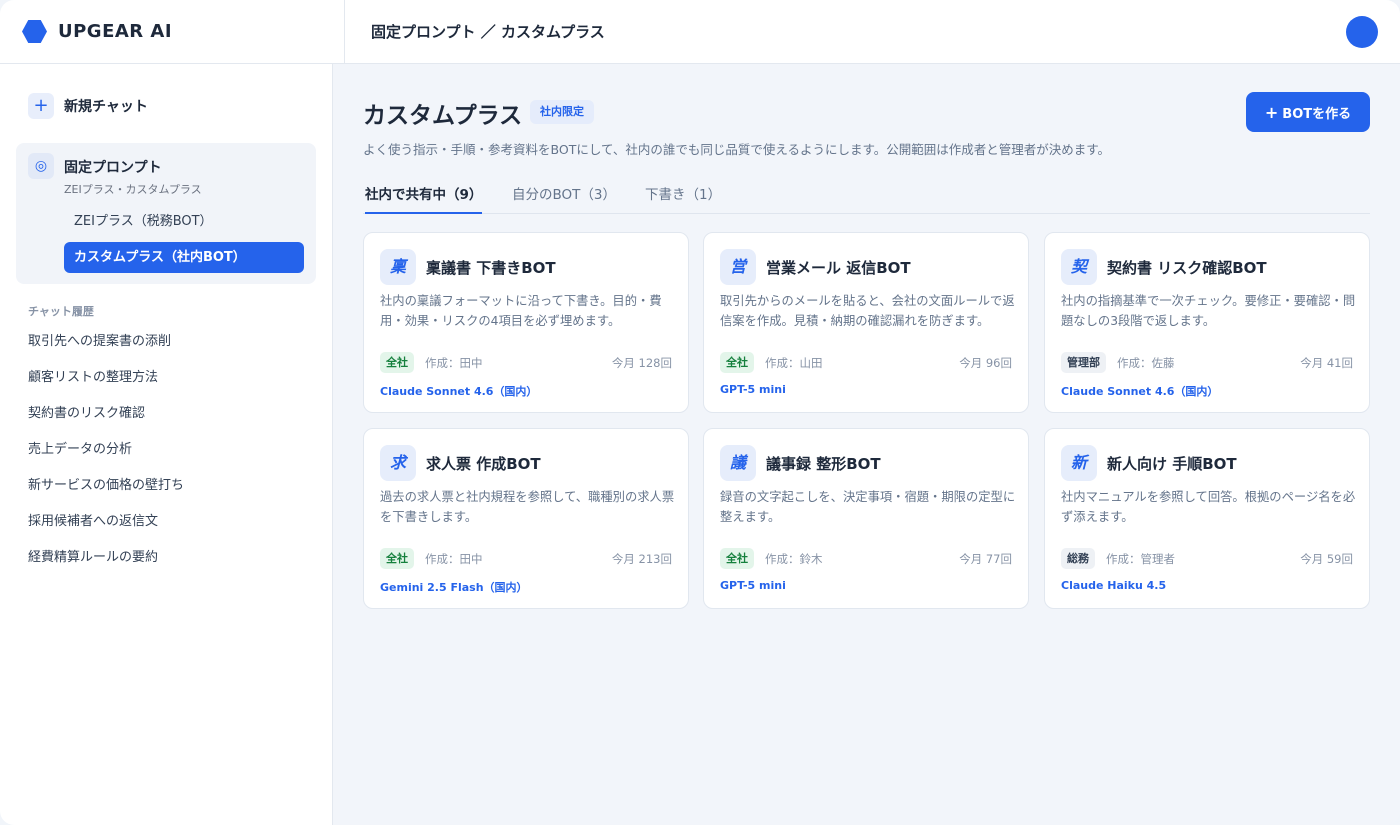 This screenshot has width=1400, height=825. I want to click on bot-title: 営業メール 返信BOT, so click(838, 268).